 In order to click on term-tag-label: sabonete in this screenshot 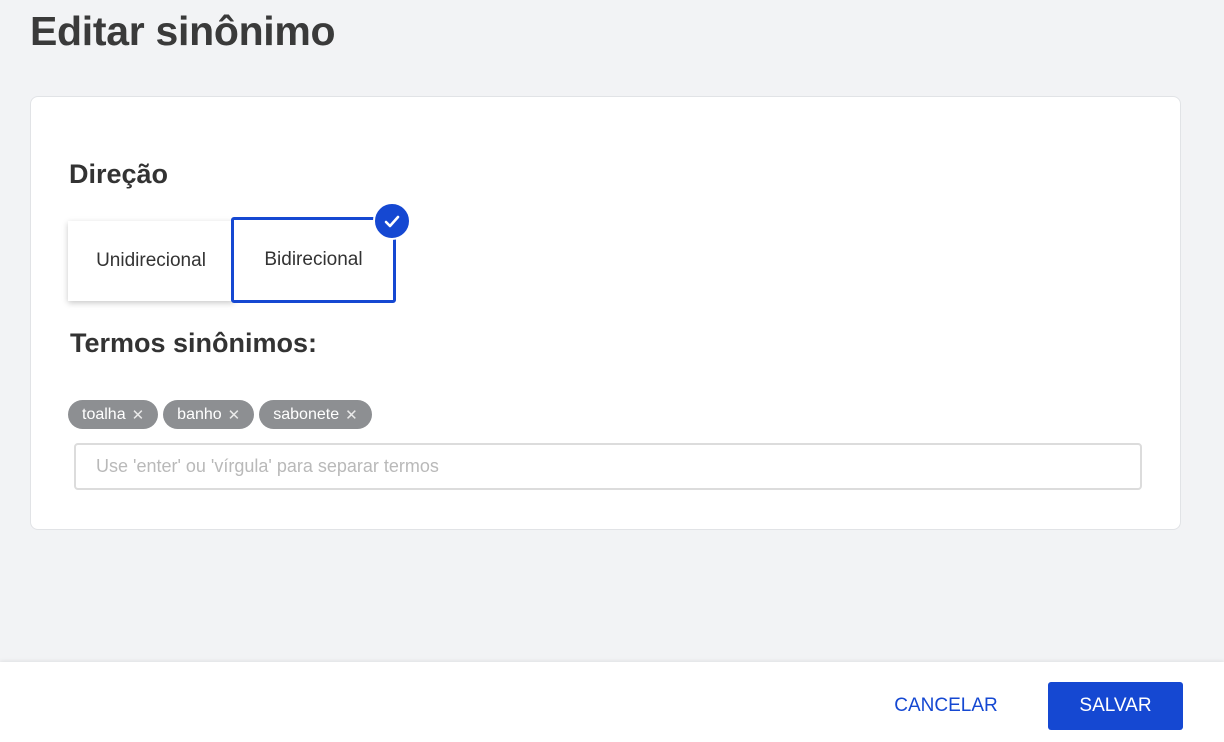, I will do `click(306, 414)`.